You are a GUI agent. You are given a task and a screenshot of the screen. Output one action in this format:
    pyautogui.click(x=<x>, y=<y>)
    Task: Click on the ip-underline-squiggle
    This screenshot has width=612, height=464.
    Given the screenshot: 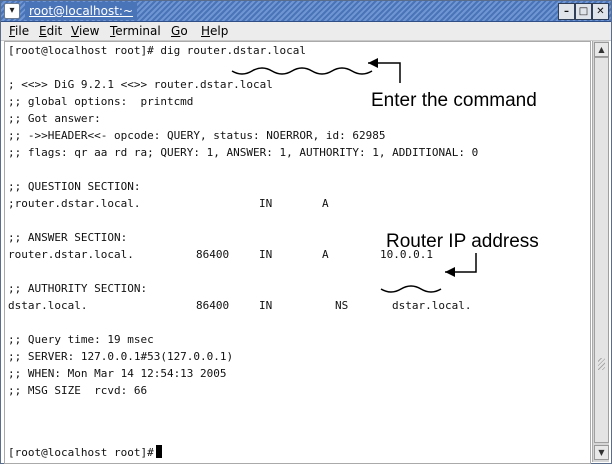 What is the action you would take?
    pyautogui.click(x=411, y=289)
    